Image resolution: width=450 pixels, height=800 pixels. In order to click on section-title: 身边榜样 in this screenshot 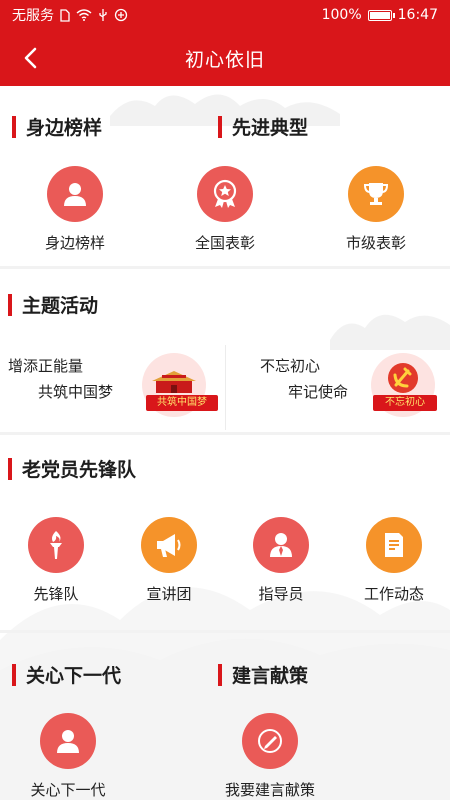, I will do `click(64, 128)`.